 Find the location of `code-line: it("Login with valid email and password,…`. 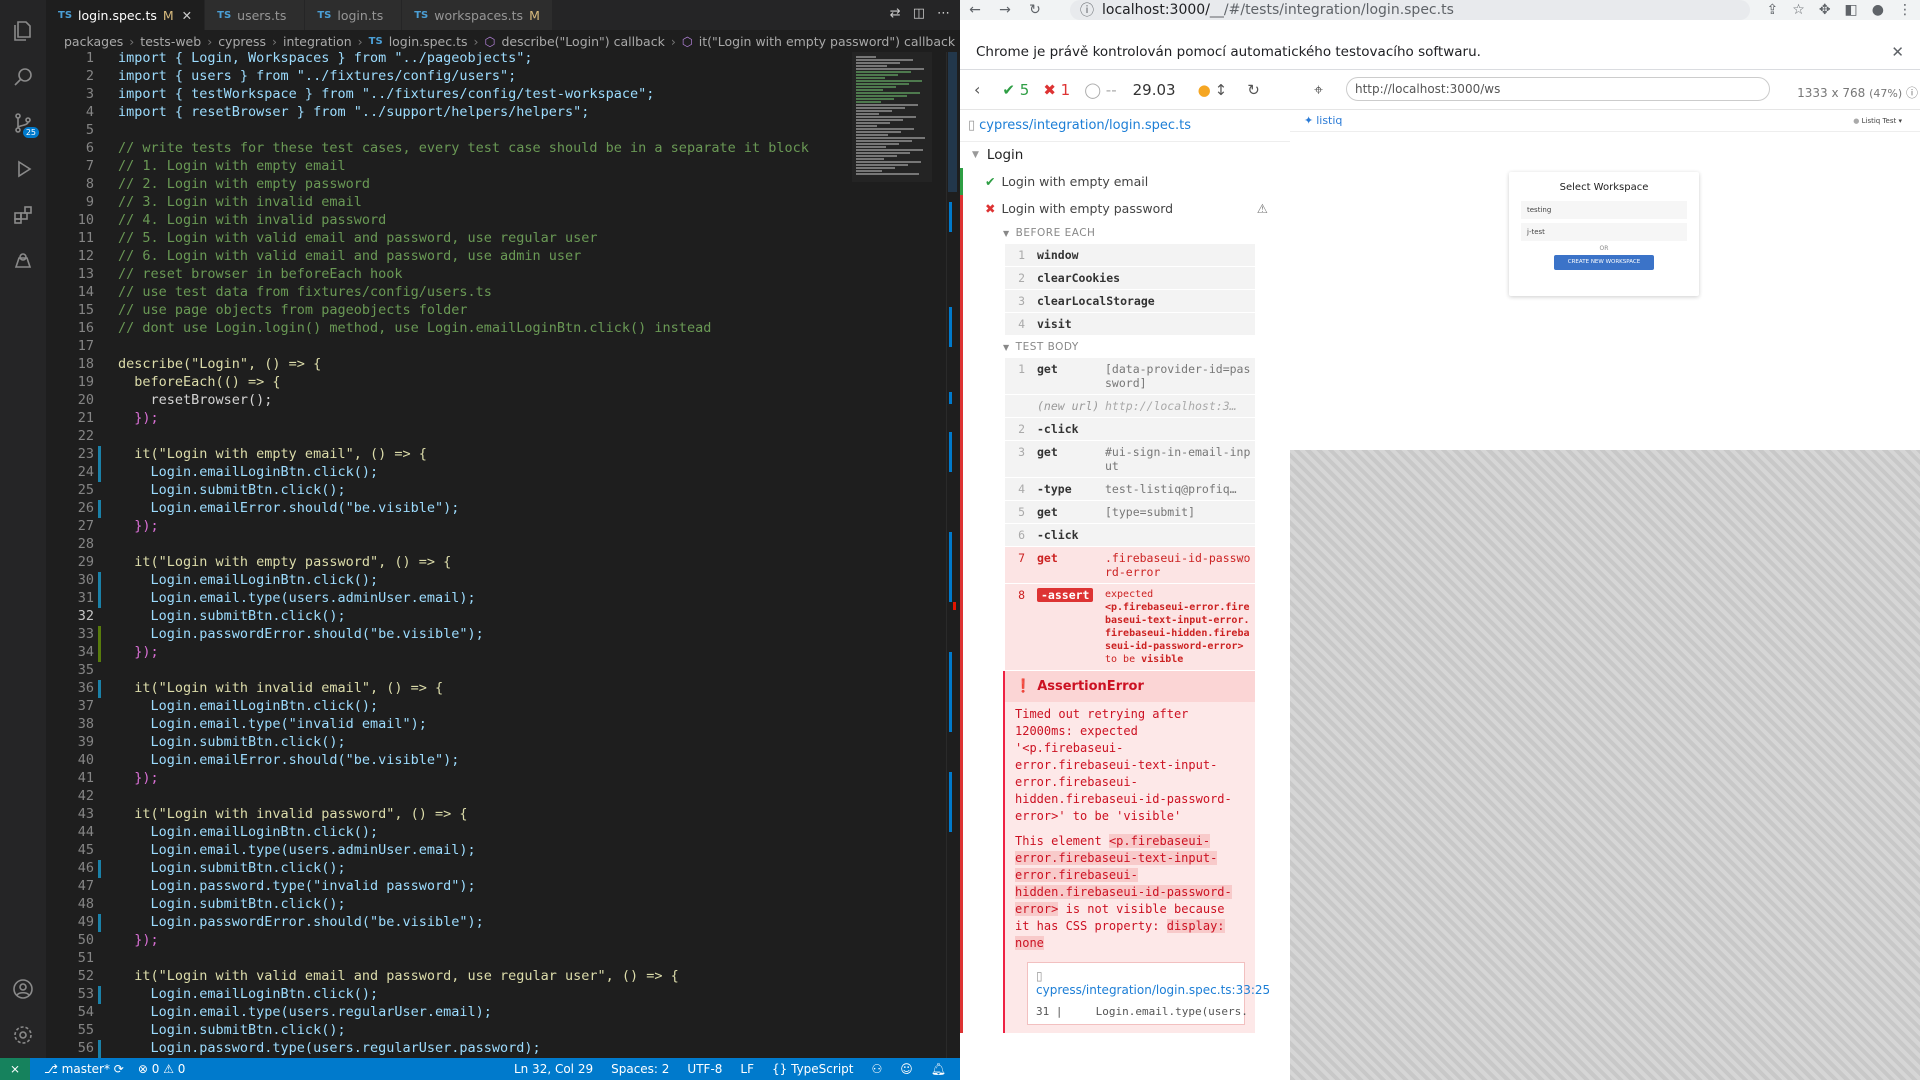

code-line: it("Login with valid email and password,… is located at coordinates (398, 976).